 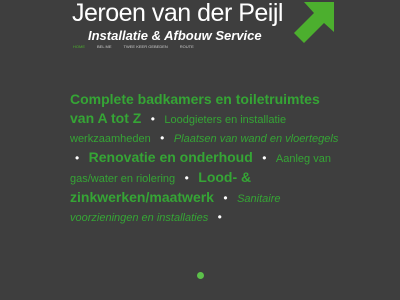 What do you see at coordinates (104, 46) in the screenshot?
I see `nav-item-bel-me: Bel me` at bounding box center [104, 46].